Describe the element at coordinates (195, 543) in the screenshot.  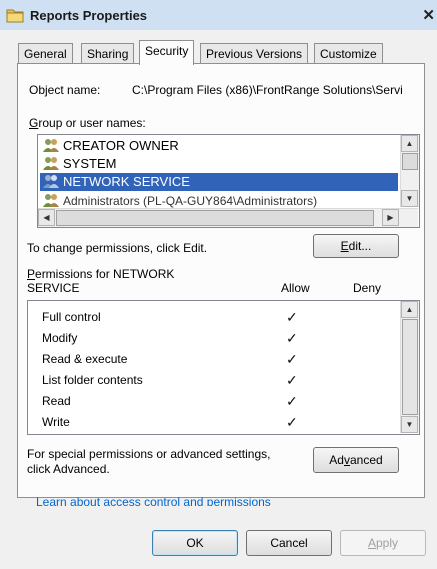
I see `ok-button: OK` at that location.